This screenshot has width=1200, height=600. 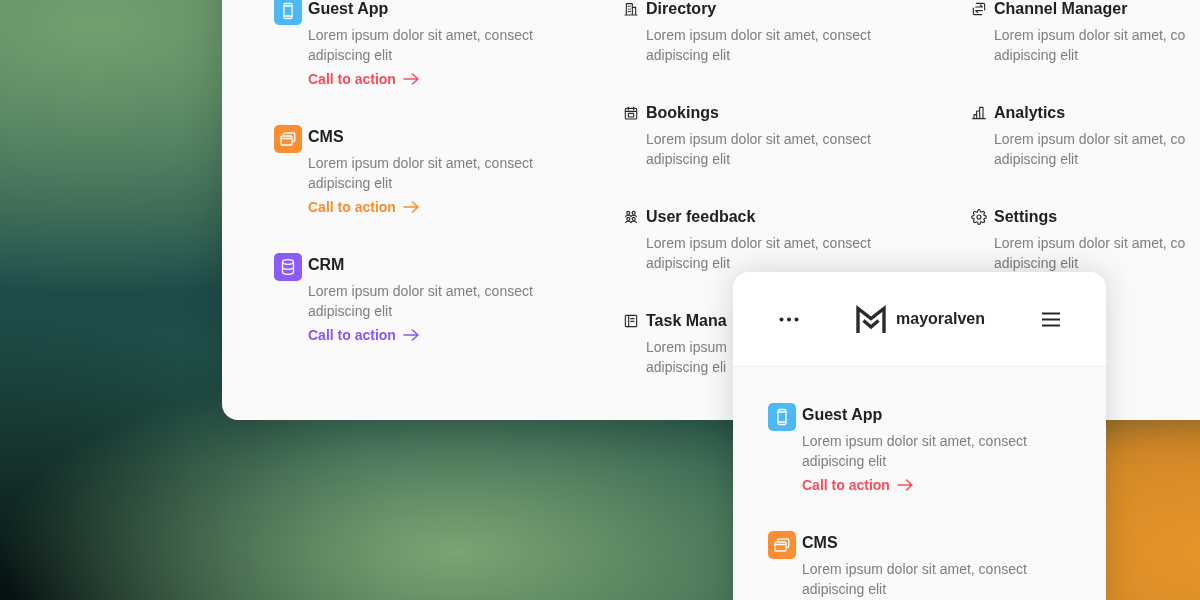 I want to click on menu-item-title: Settings, so click(x=1026, y=217).